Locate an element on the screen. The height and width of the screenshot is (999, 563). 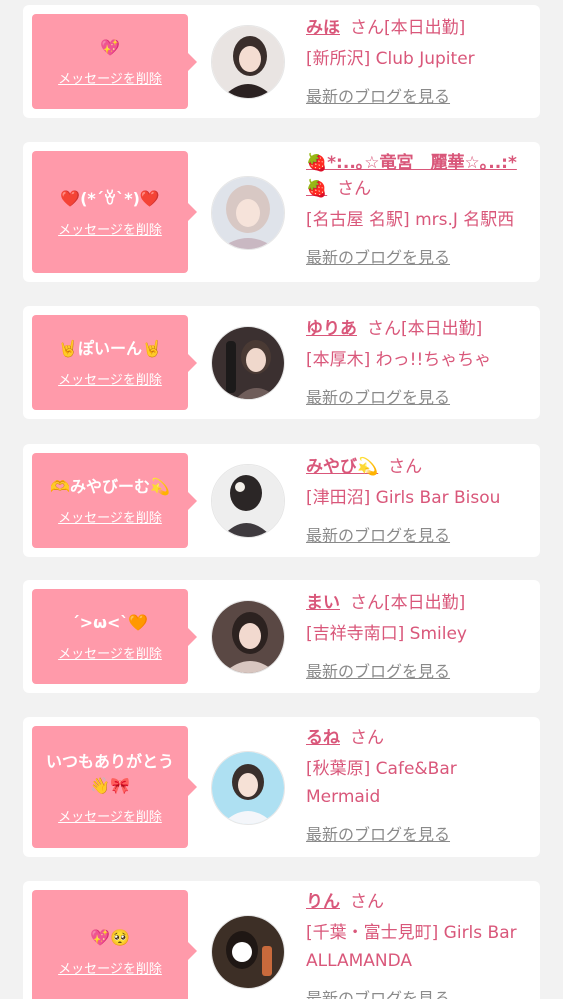
cast-info: ゆりあ さん[本日出勤] [本厚木] わっ!!ちゃちゃ 最新のブログを見る is located at coordinates (420, 362).